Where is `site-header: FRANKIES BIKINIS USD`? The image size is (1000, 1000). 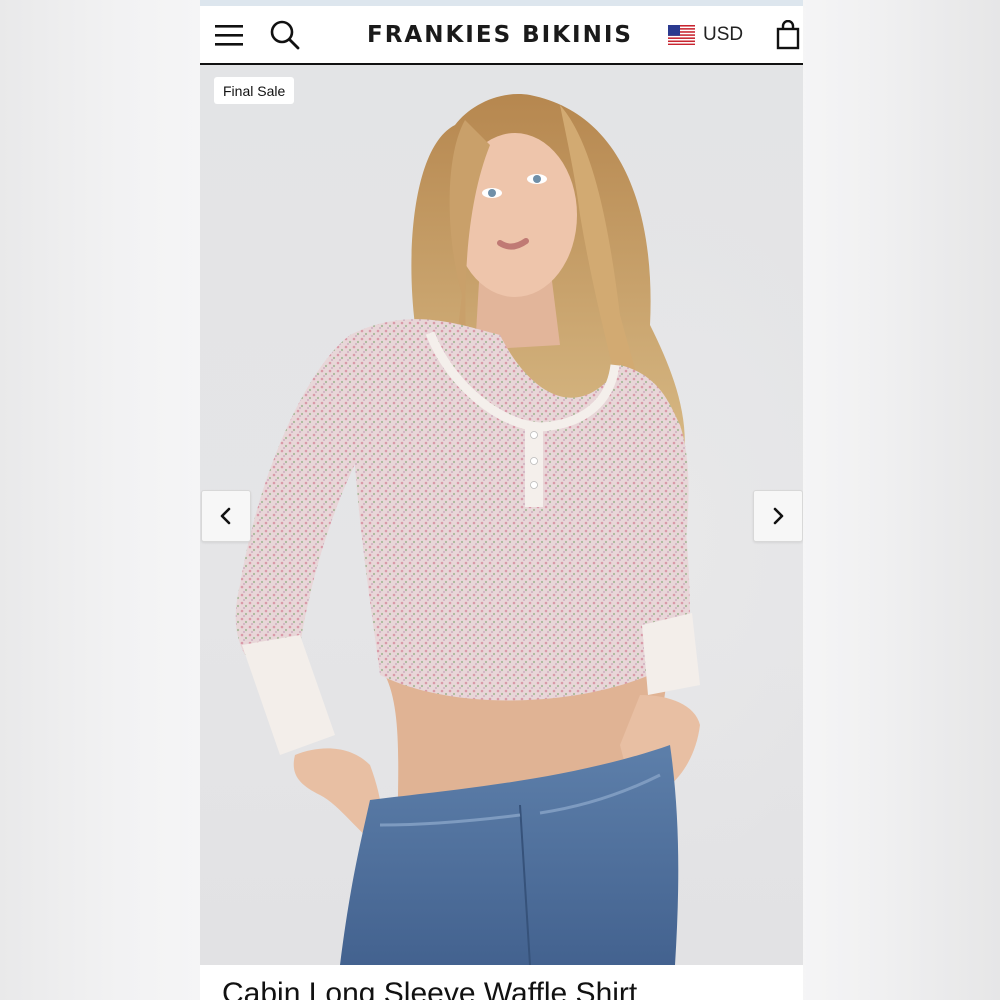 site-header: FRANKIES BIKINIS USD is located at coordinates (501, 35).